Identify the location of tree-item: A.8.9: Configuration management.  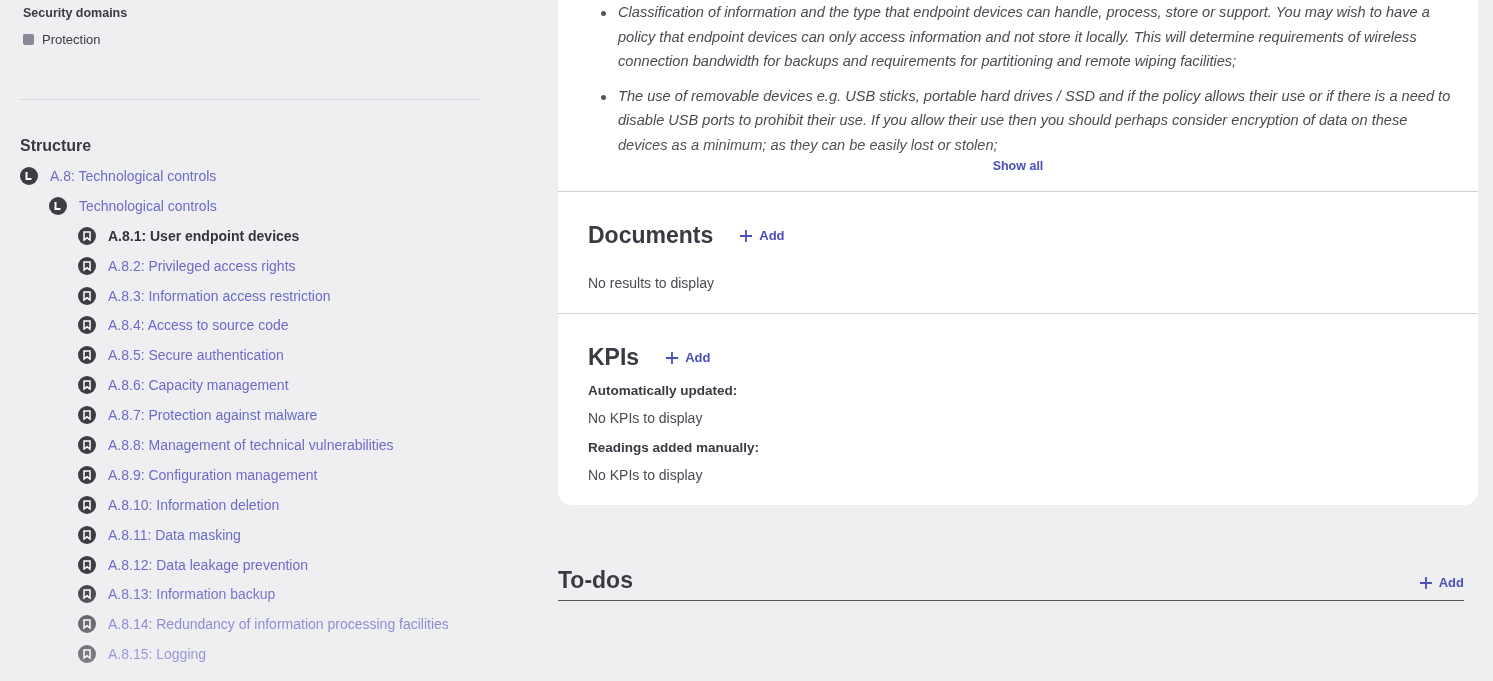
(213, 474).